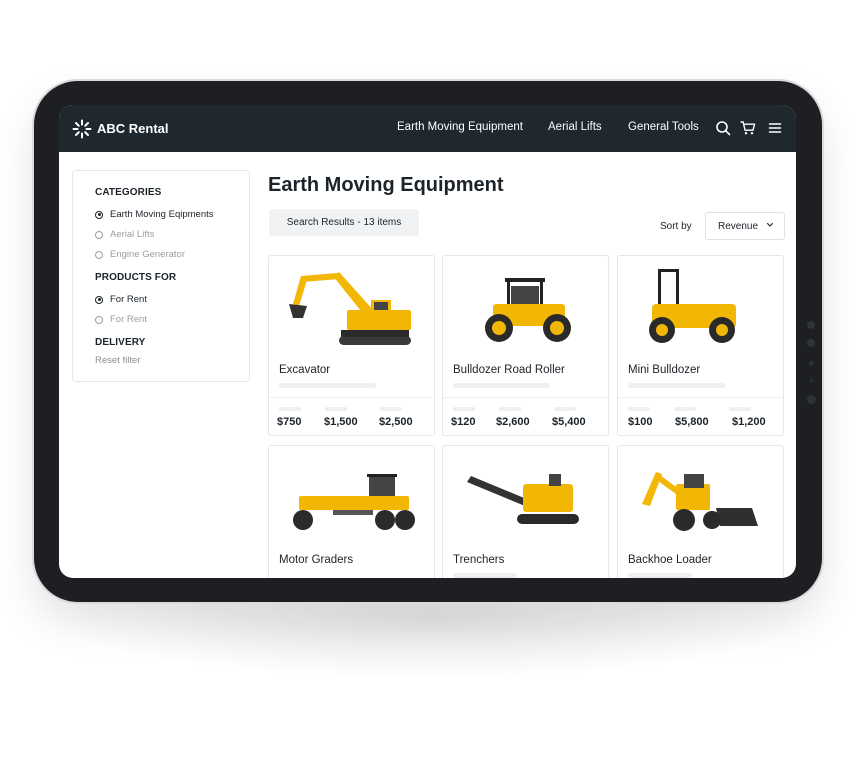 The width and height of the screenshot is (856, 759). What do you see at coordinates (723, 128) in the screenshot?
I see `search-icon` at bounding box center [723, 128].